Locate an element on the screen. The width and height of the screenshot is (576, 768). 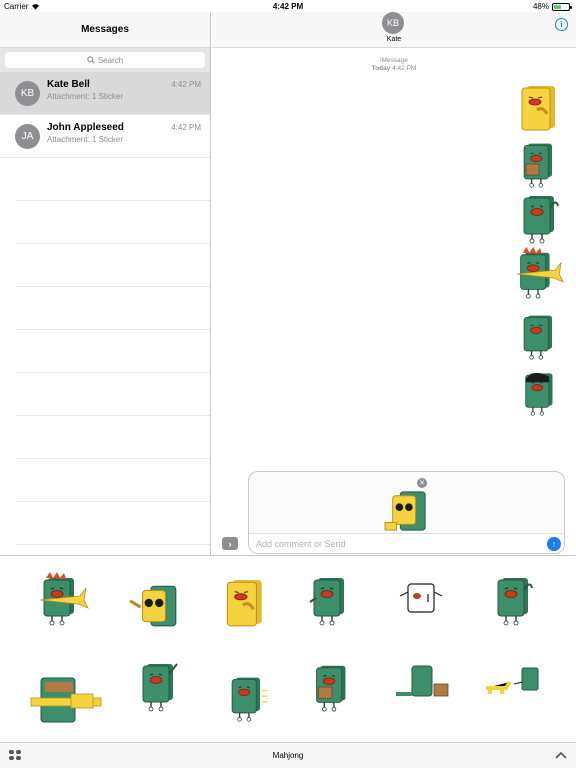
status-time: 4:42 PM is located at coordinates (288, 6).